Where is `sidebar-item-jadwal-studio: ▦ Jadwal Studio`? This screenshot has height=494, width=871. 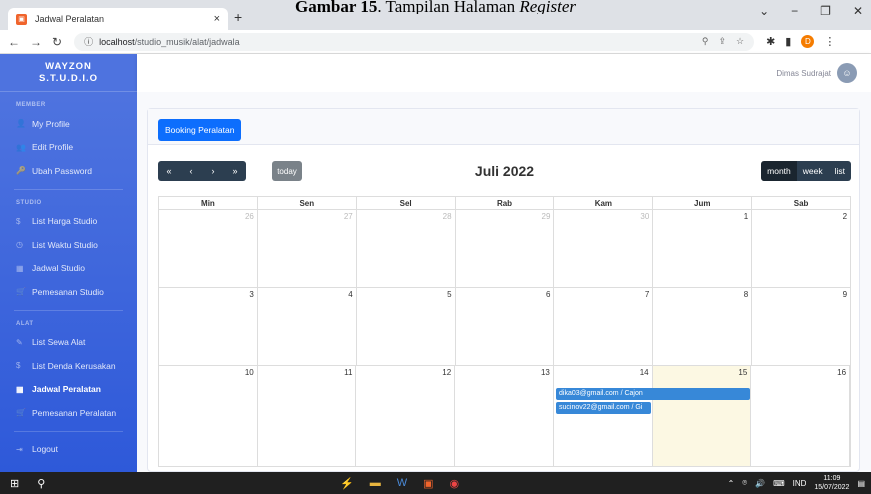 sidebar-item-jadwal-studio: ▦ Jadwal Studio is located at coordinates (68, 269).